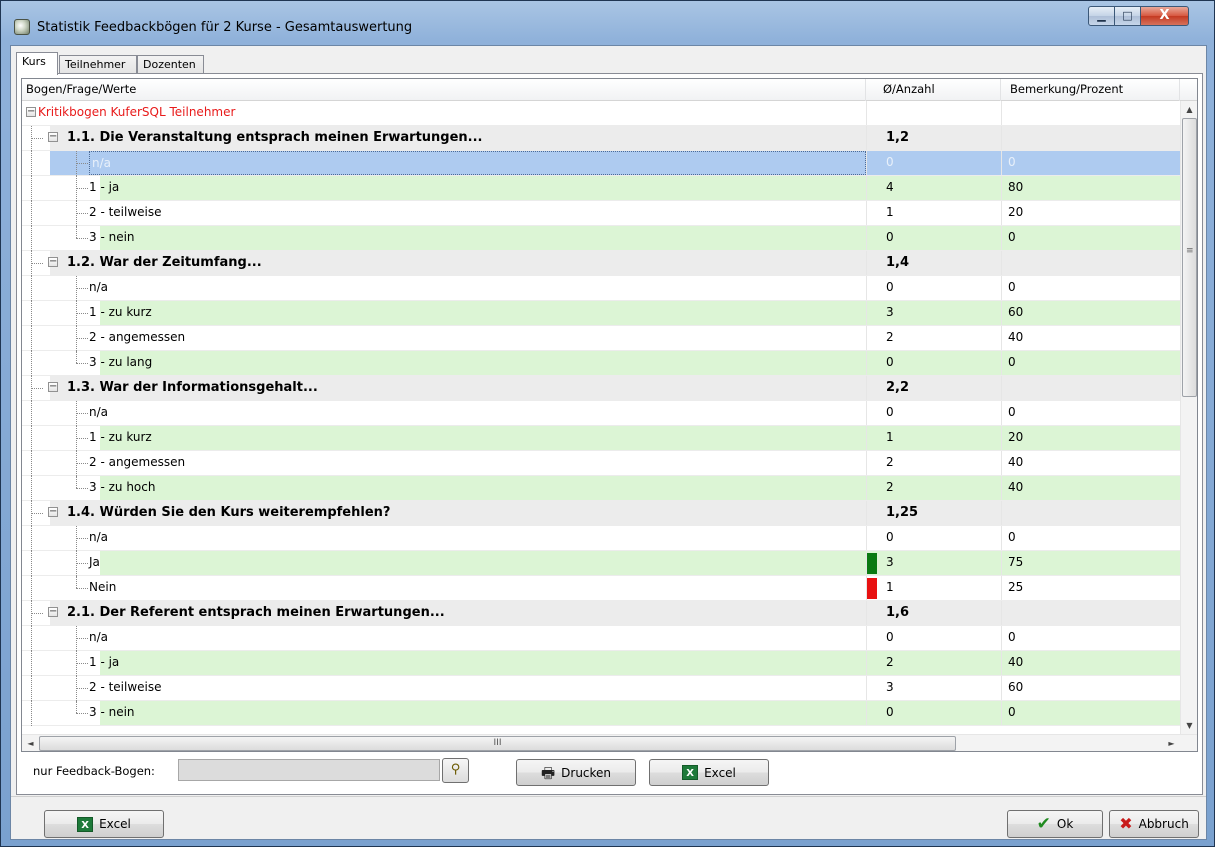 The width and height of the screenshot is (1215, 847). I want to click on print-button: 🖶 Drucken, so click(576, 772).